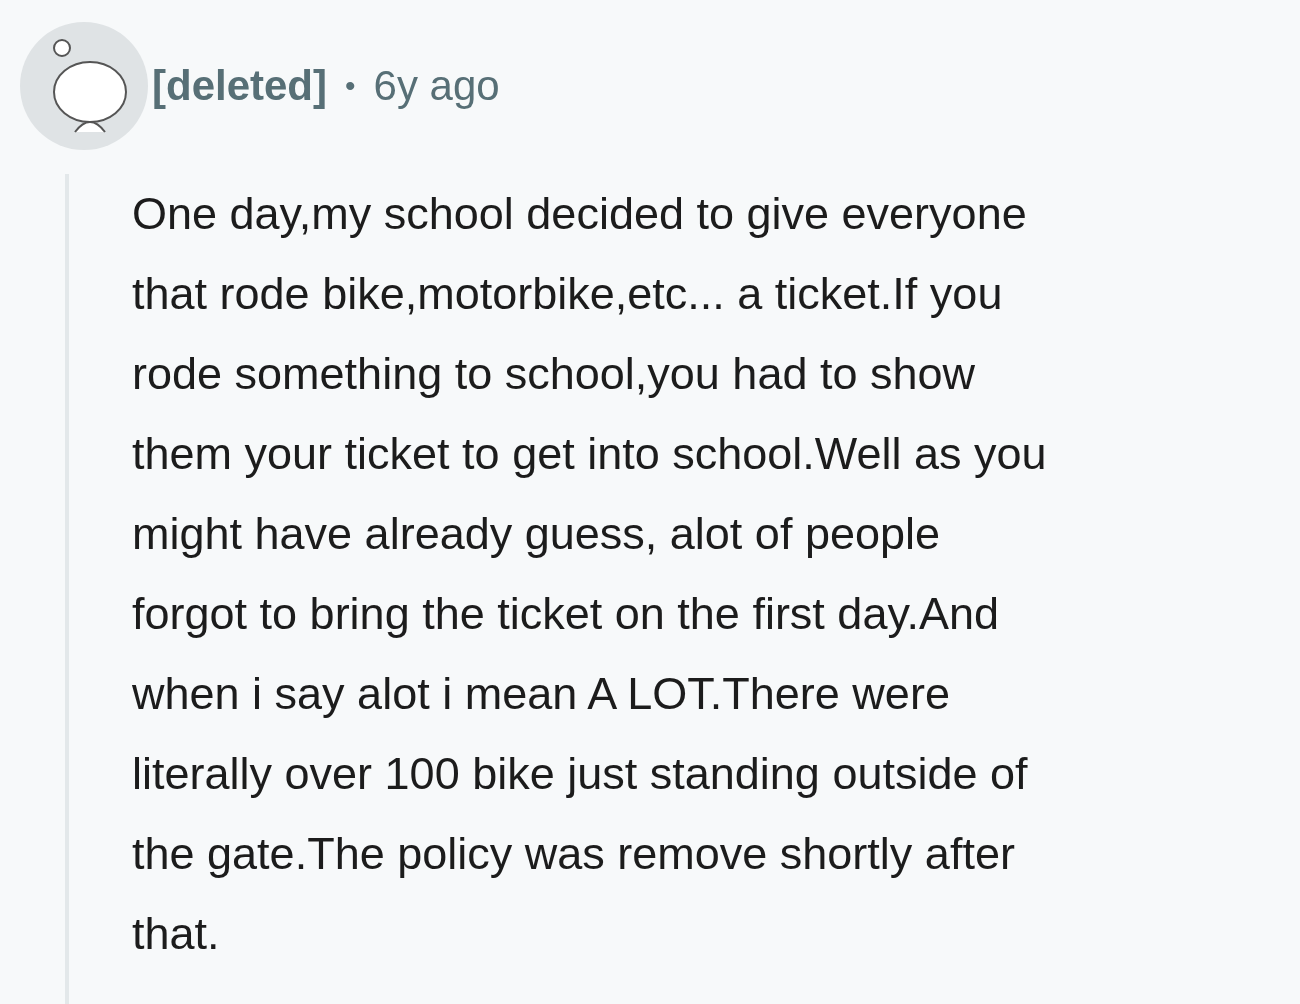  What do you see at coordinates (436, 86) in the screenshot?
I see `timestamp: 6y ago` at bounding box center [436, 86].